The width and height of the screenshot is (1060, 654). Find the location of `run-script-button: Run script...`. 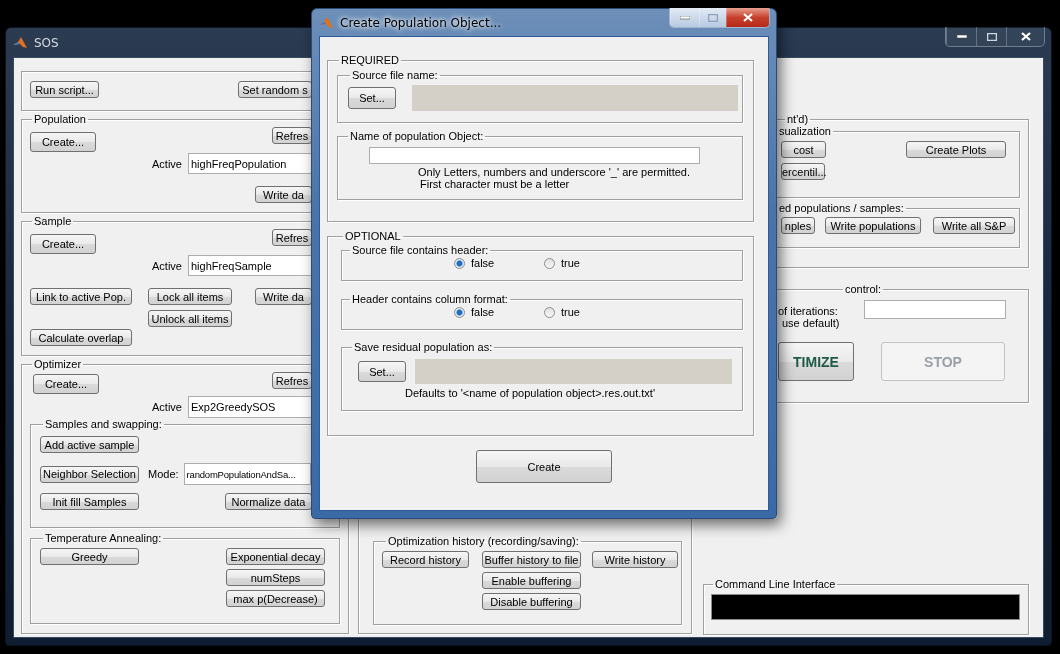

run-script-button: Run script... is located at coordinates (64, 89).